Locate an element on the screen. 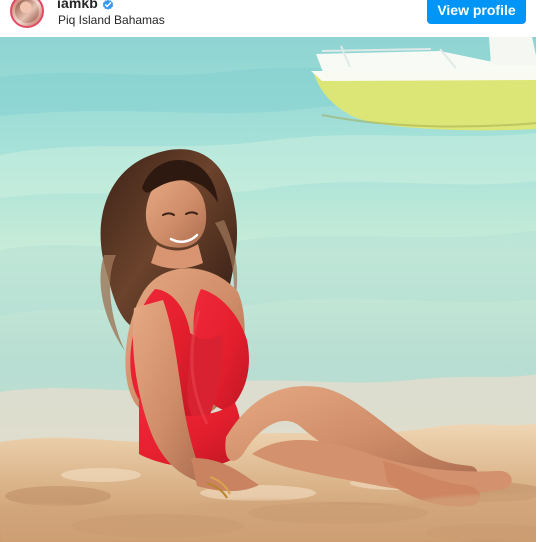 The image size is (538, 542). profile-avatar is located at coordinates (27, 14).